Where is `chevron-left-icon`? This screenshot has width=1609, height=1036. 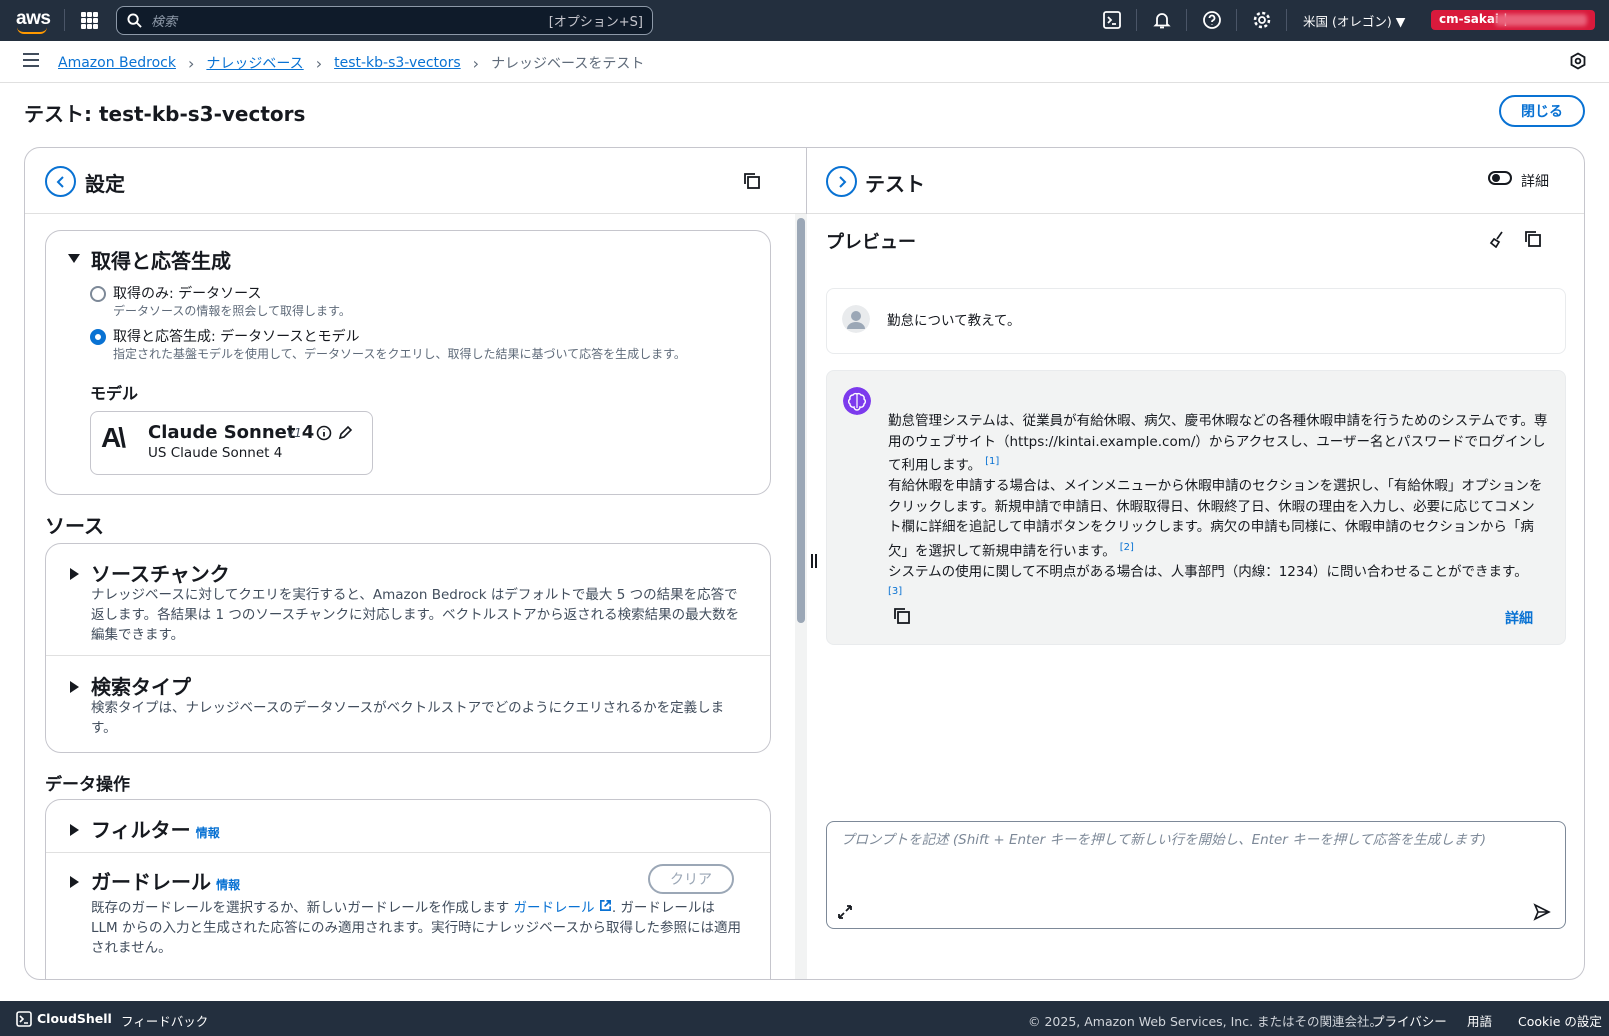
chevron-left-icon is located at coordinates (60, 181).